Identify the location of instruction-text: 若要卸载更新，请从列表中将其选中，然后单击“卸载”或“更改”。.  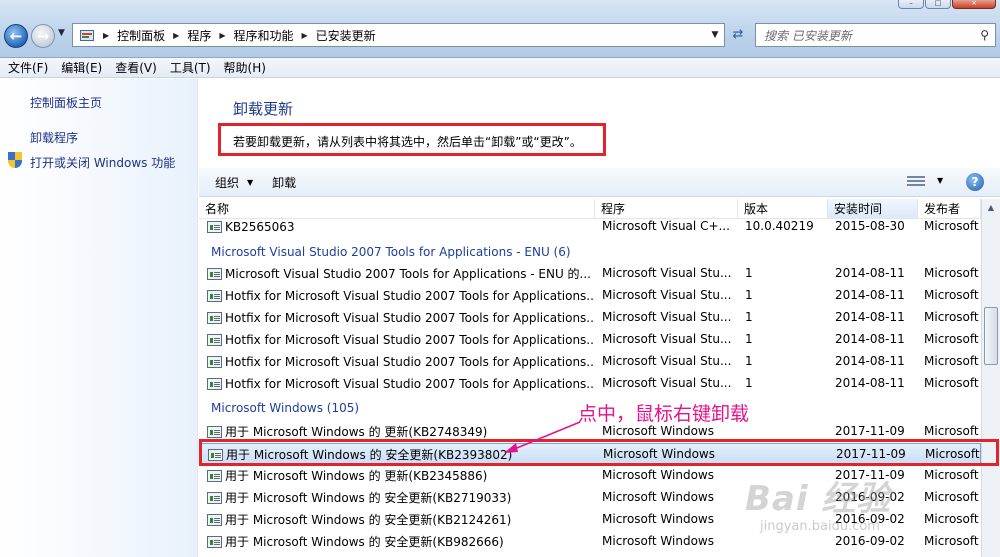
(412, 139).